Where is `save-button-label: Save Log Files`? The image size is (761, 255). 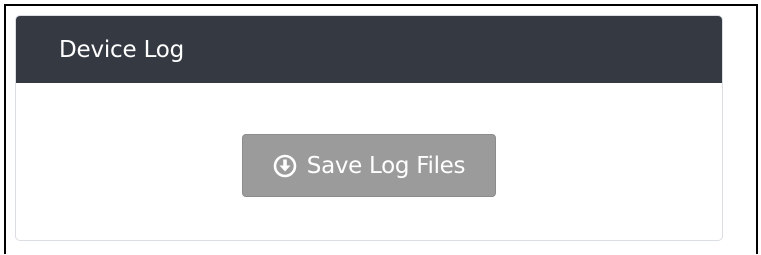
save-button-label: Save Log Files is located at coordinates (386, 165).